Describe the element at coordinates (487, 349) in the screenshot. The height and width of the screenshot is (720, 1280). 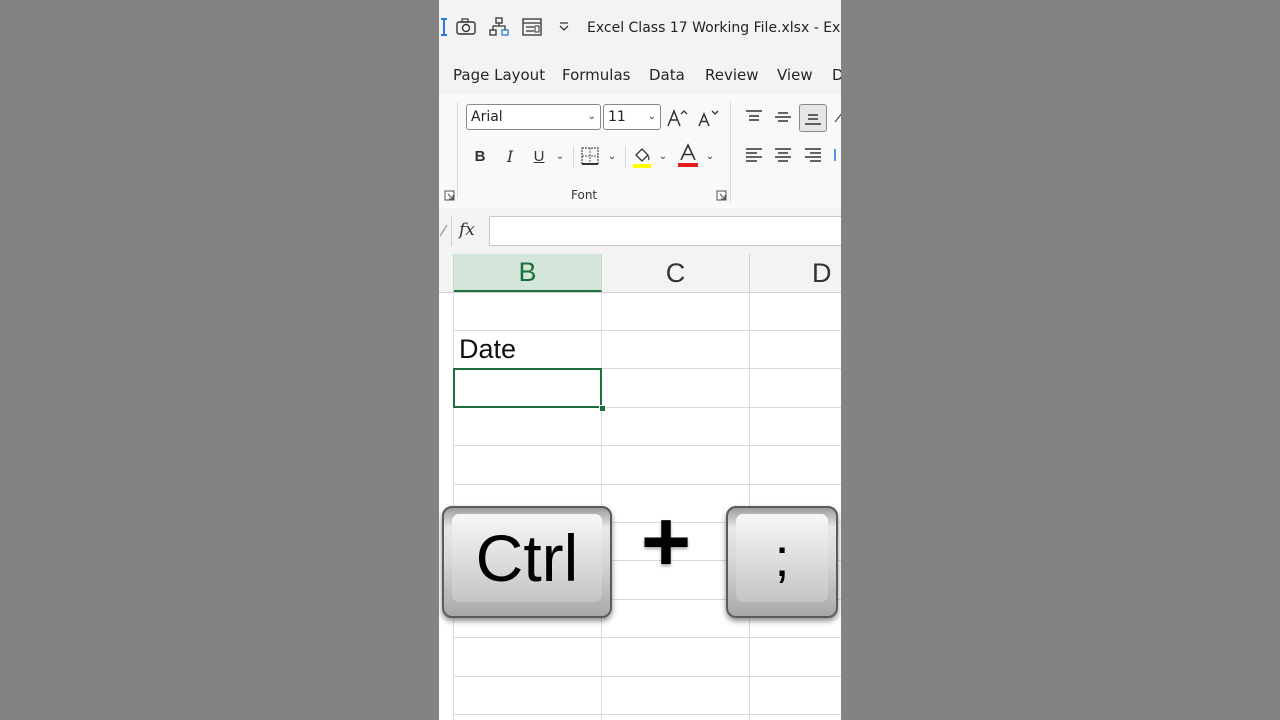
I see `cell-b3-date: Date` at that location.